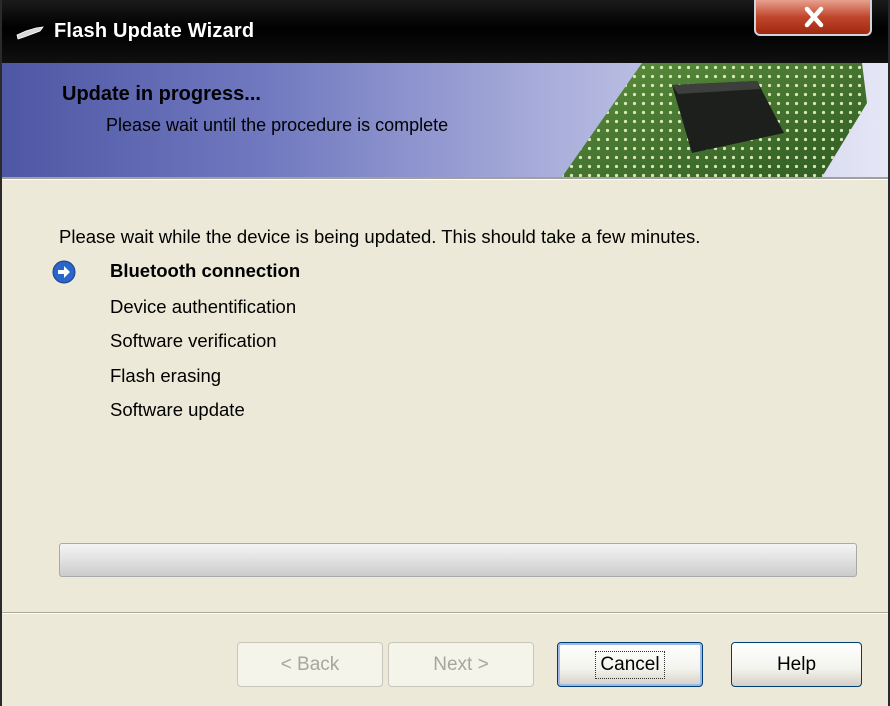  What do you see at coordinates (30, 33) in the screenshot?
I see `wrench-icon` at bounding box center [30, 33].